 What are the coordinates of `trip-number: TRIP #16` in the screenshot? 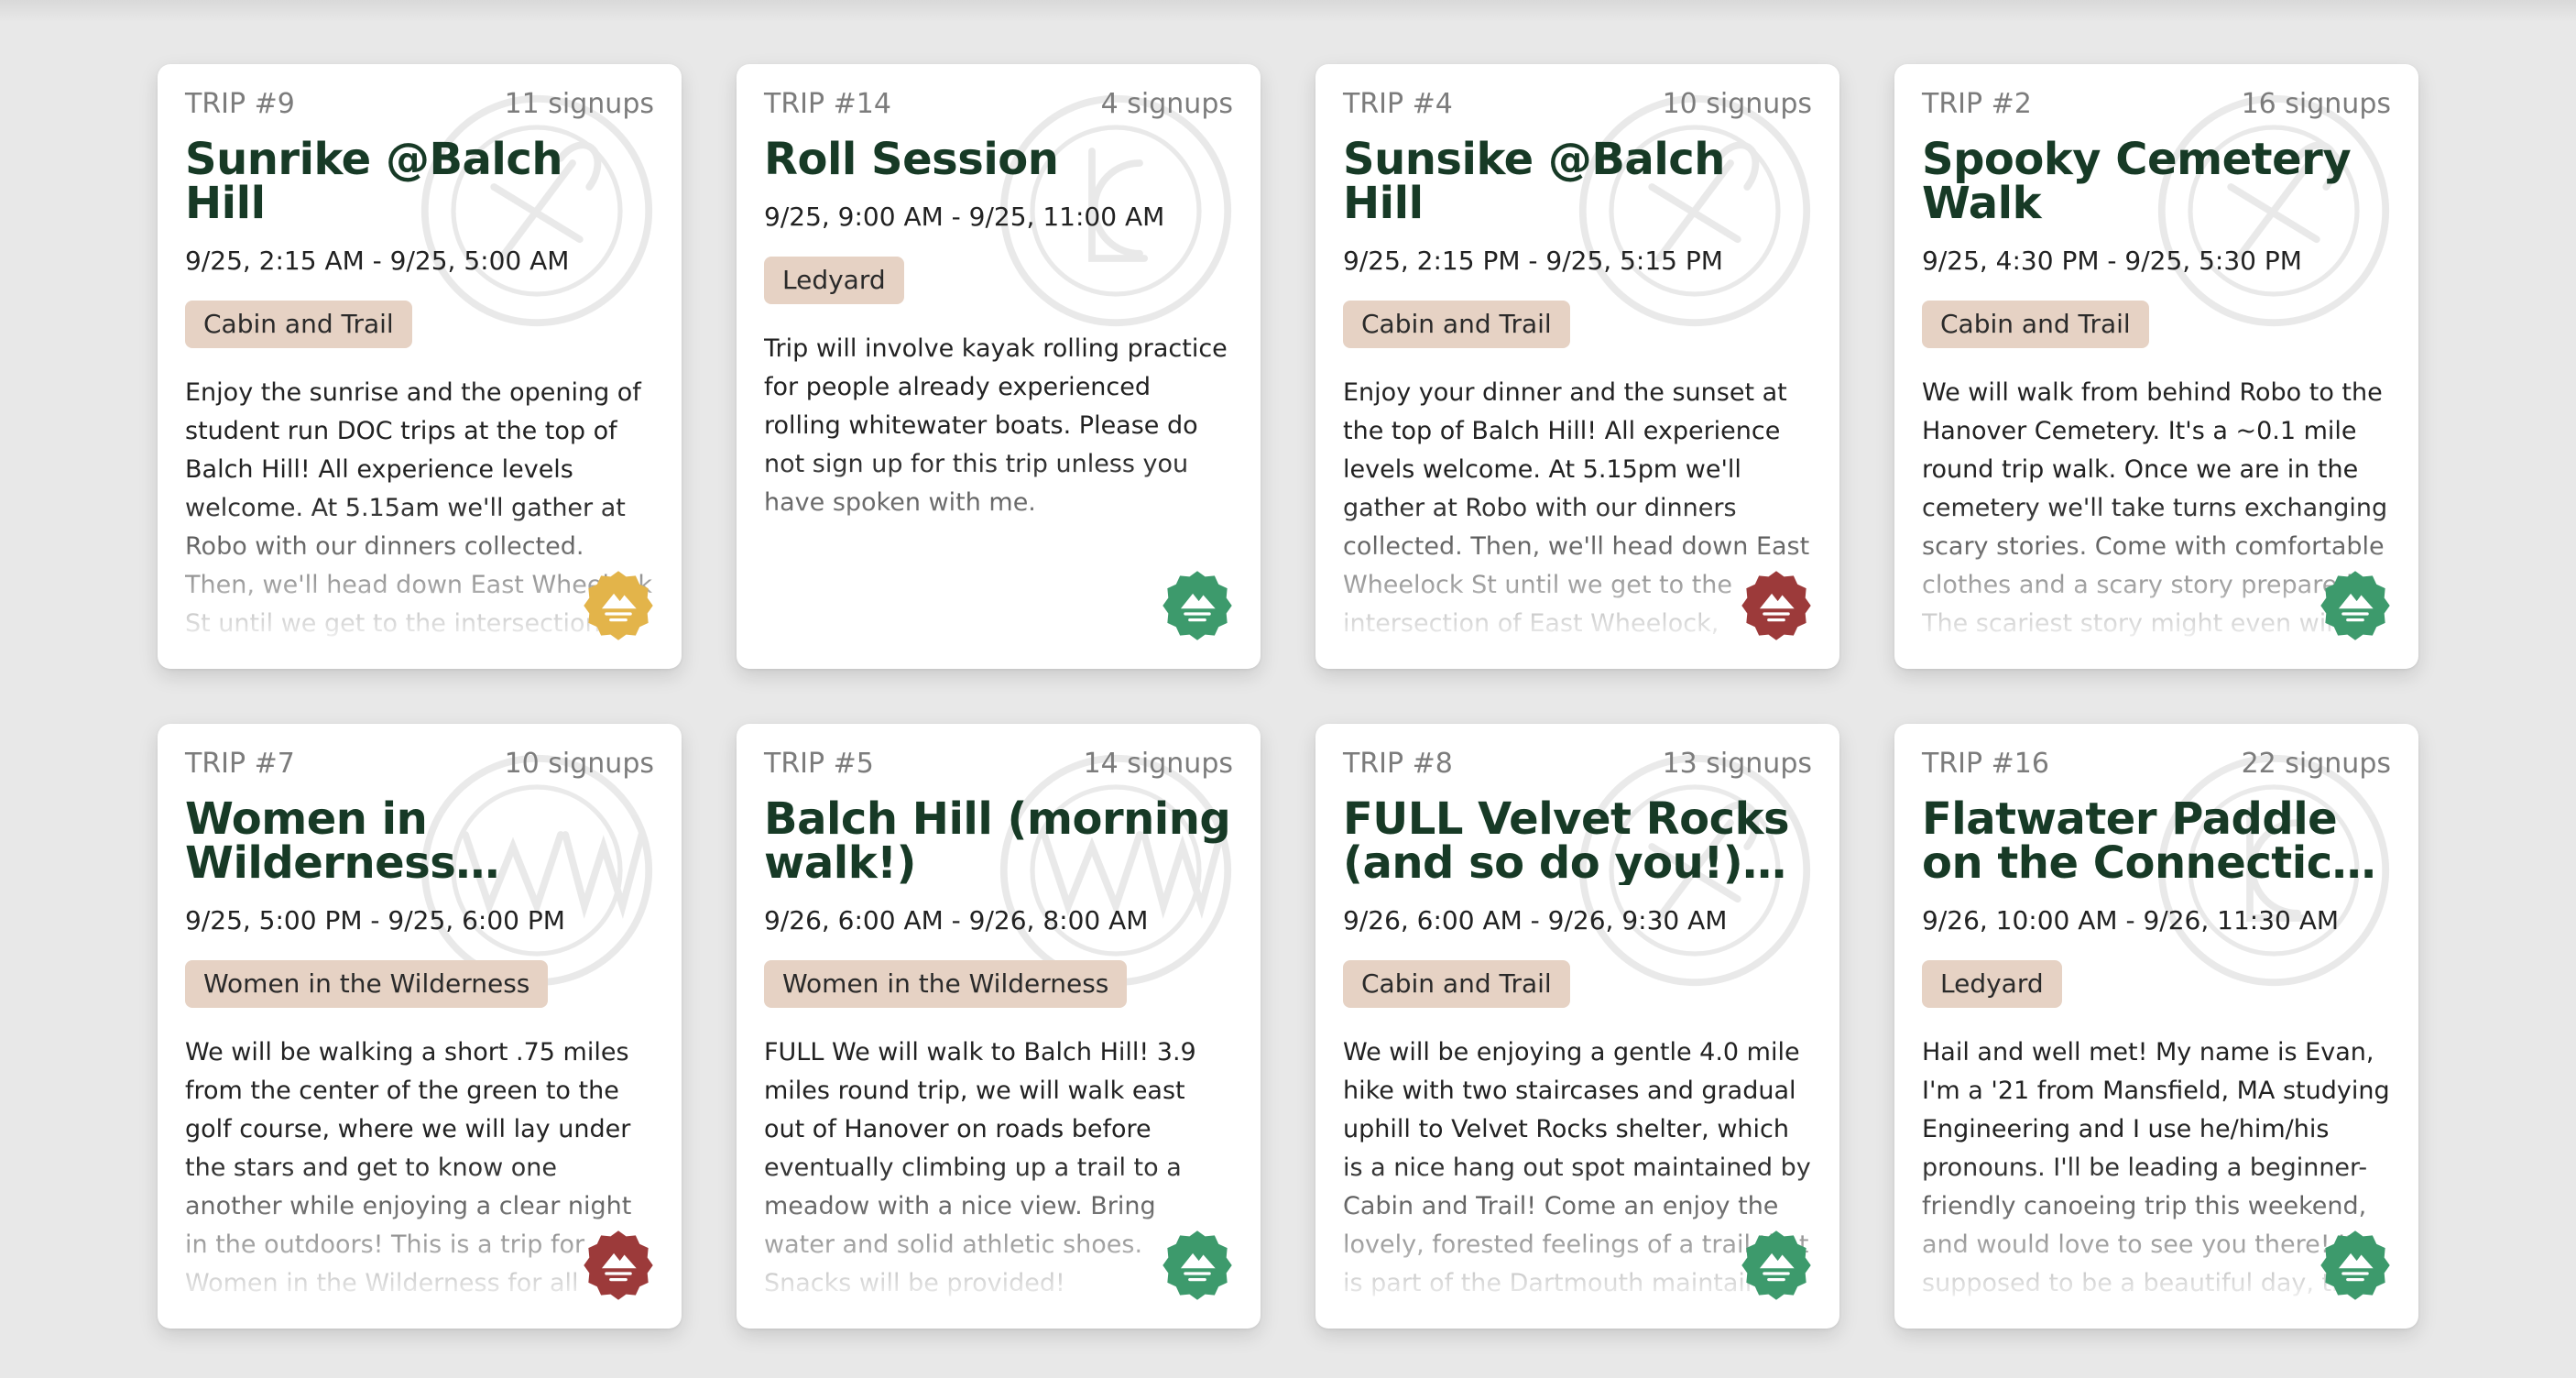 It's located at (1986, 764).